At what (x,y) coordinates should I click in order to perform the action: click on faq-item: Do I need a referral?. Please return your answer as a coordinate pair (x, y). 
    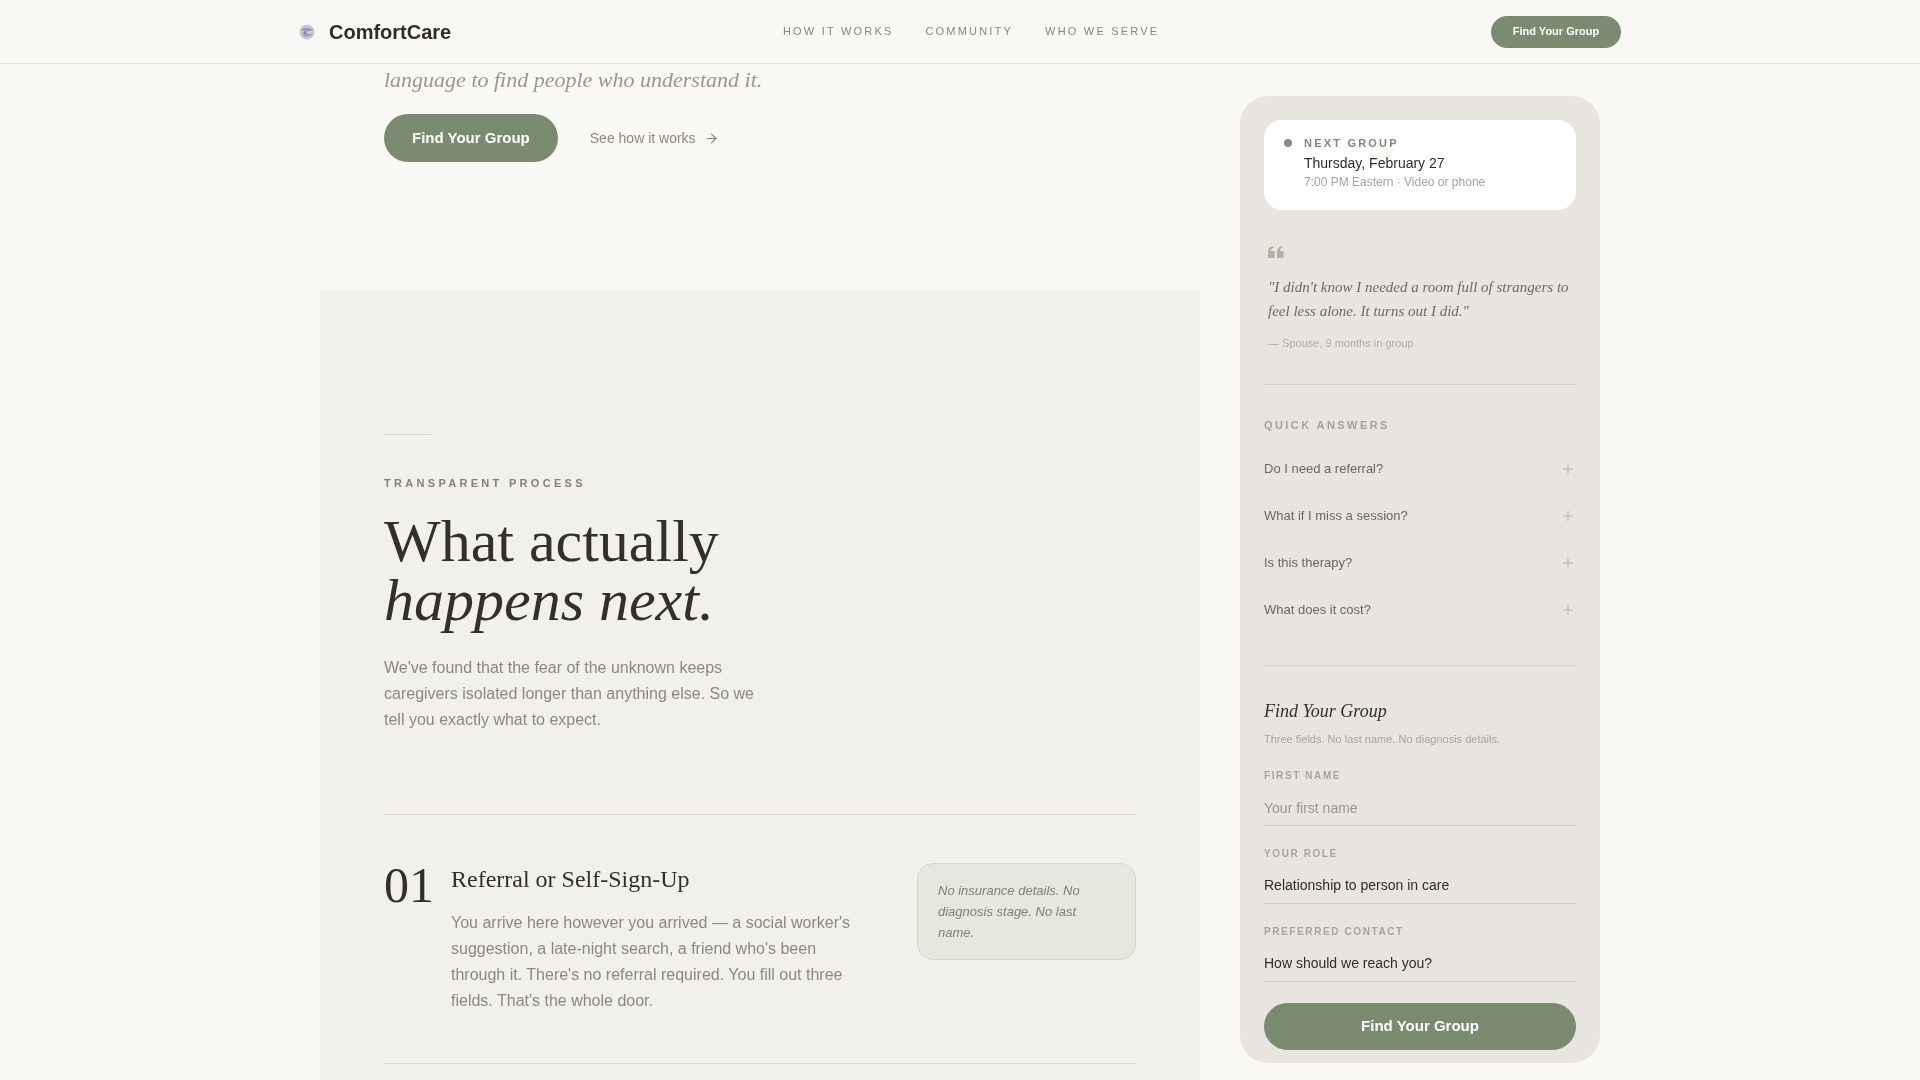
    Looking at the image, I should click on (1420, 468).